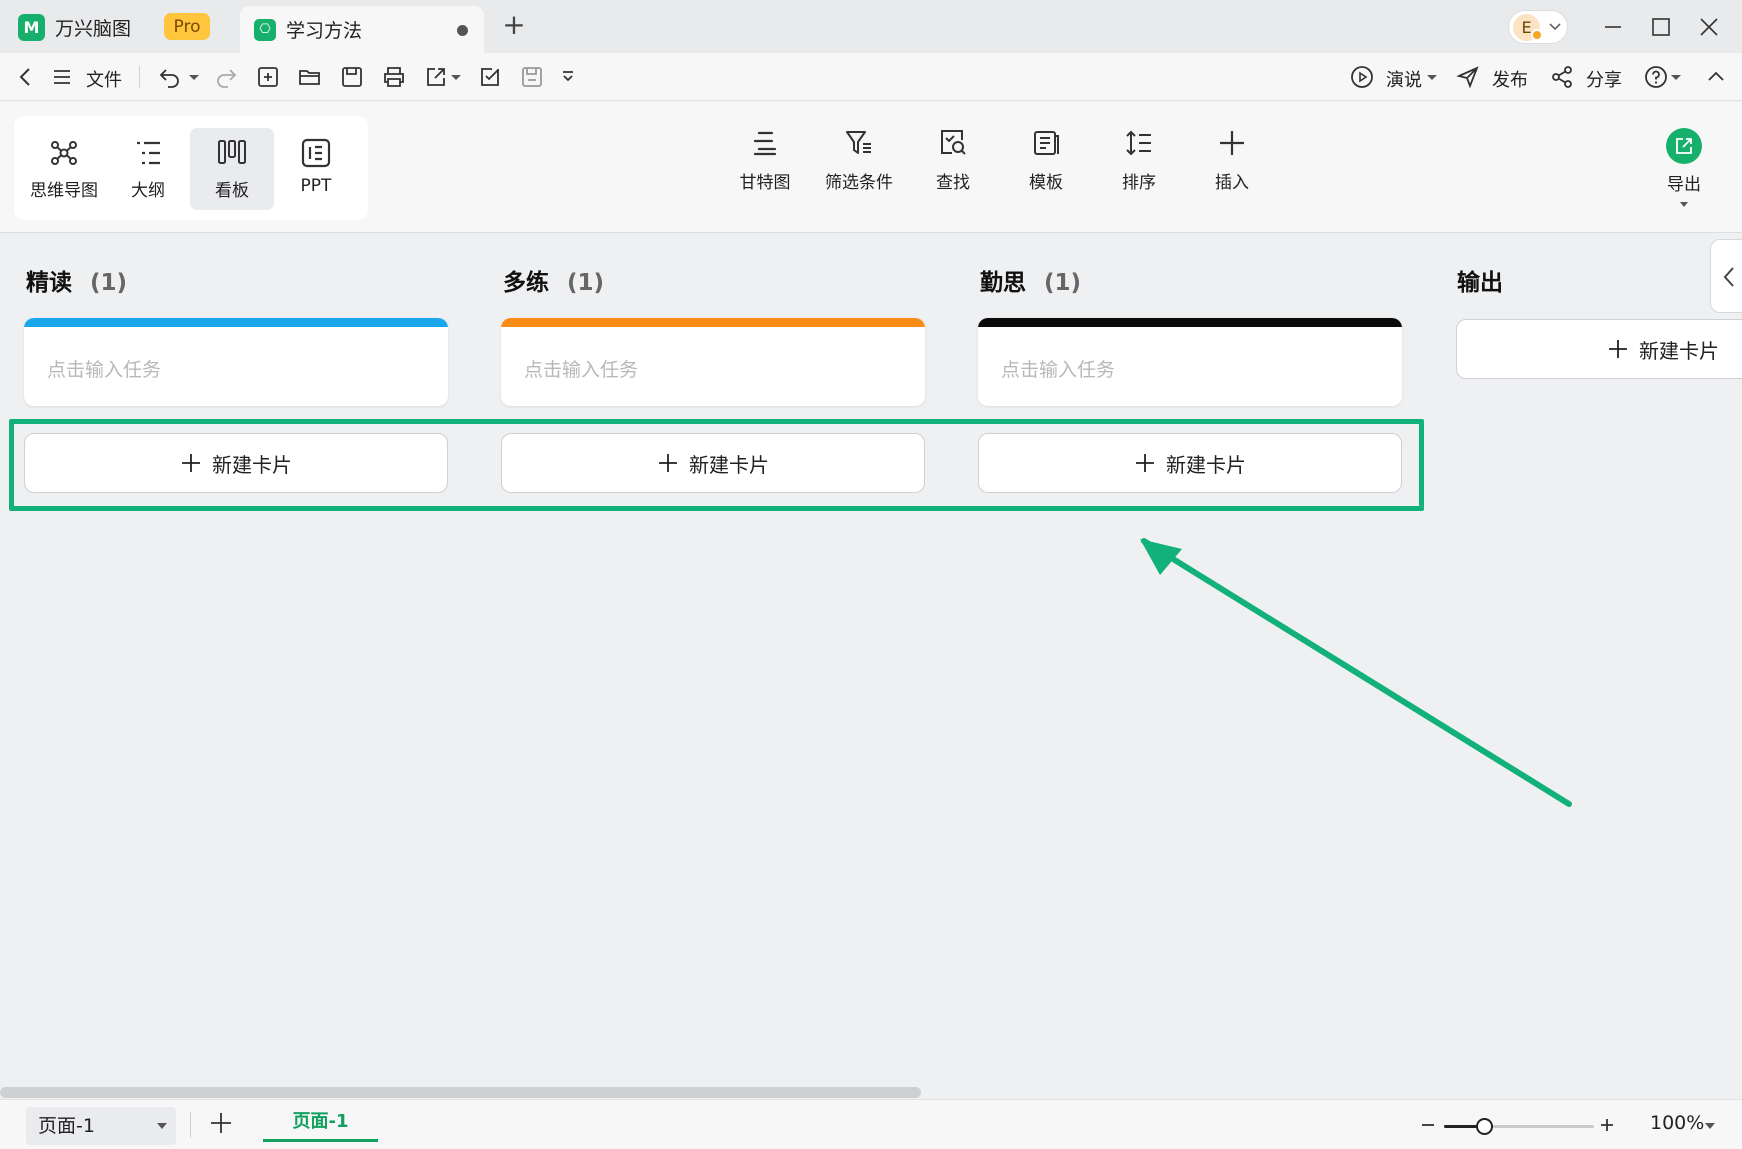 The image size is (1742, 1149). I want to click on app-tab: M 万兴脑图, so click(74, 27).